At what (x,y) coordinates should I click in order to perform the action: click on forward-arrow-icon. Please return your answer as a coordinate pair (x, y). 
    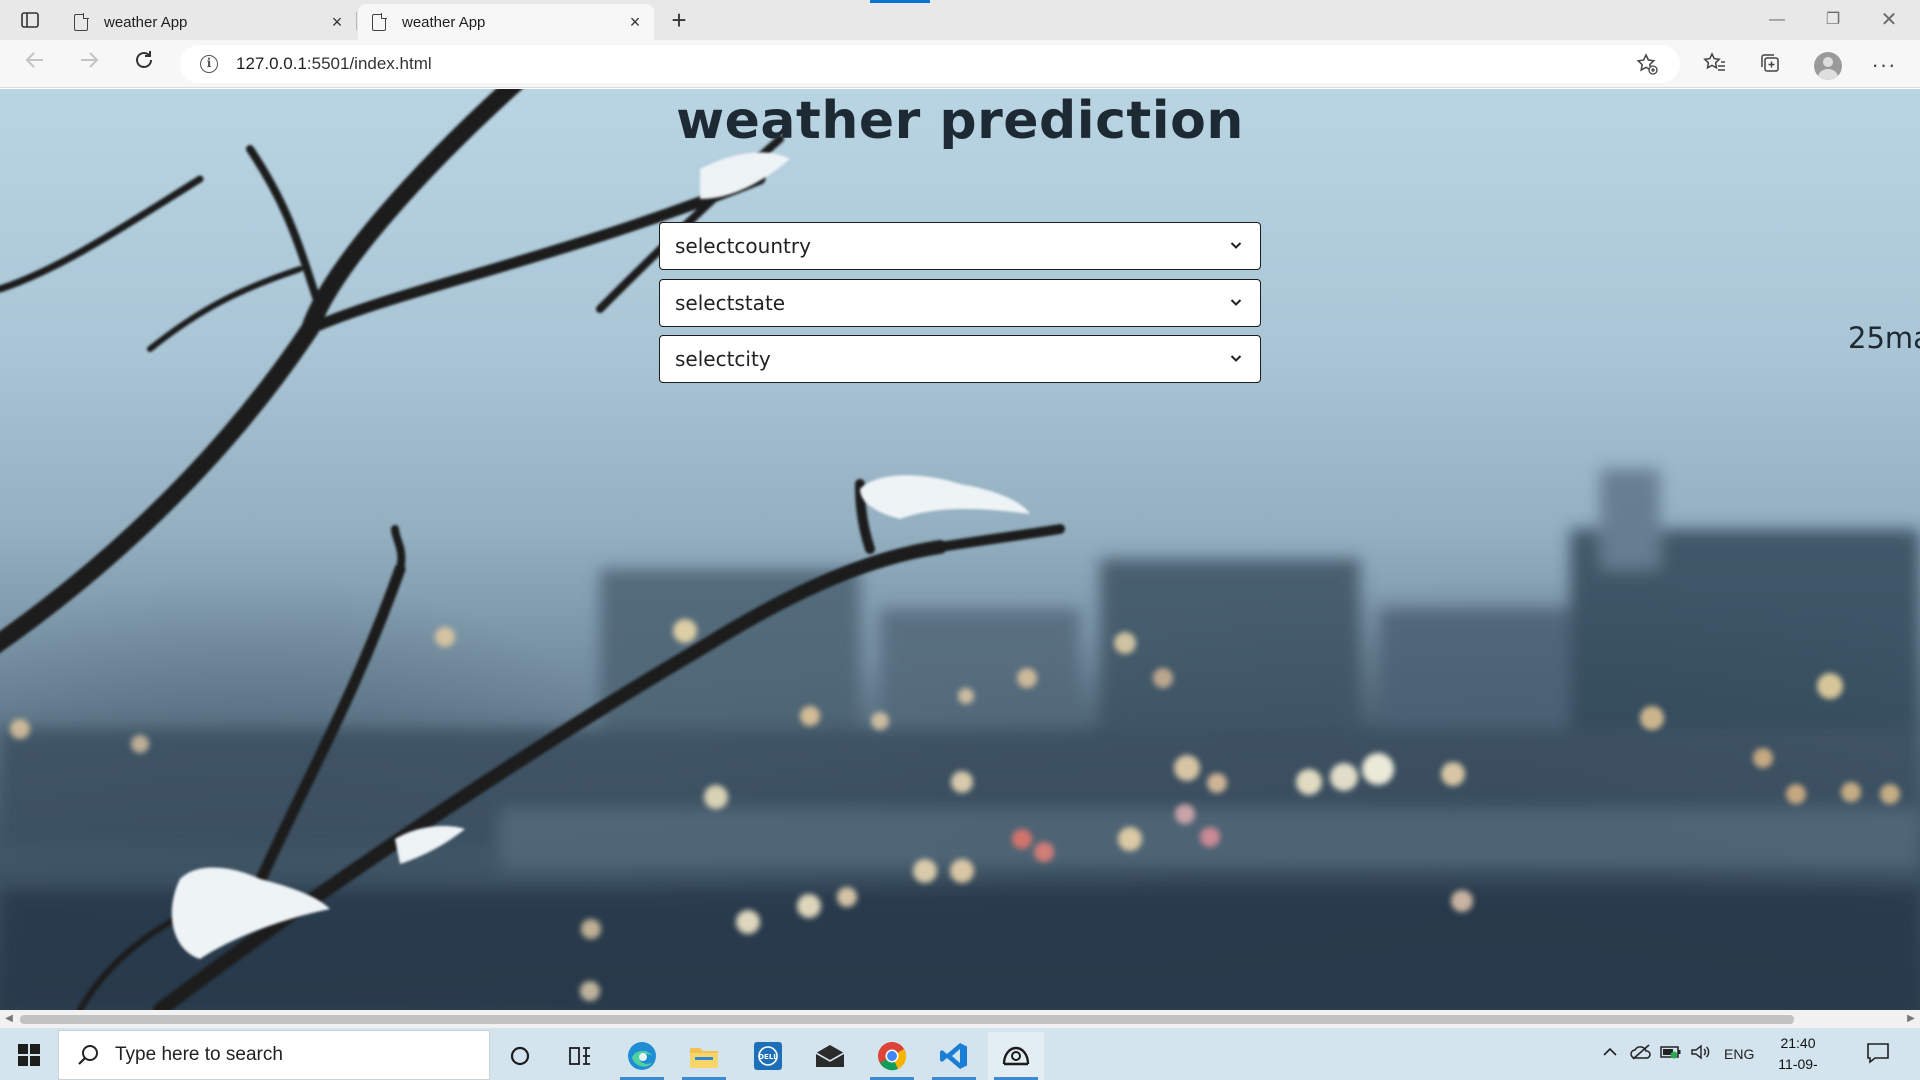
    Looking at the image, I should click on (89, 64).